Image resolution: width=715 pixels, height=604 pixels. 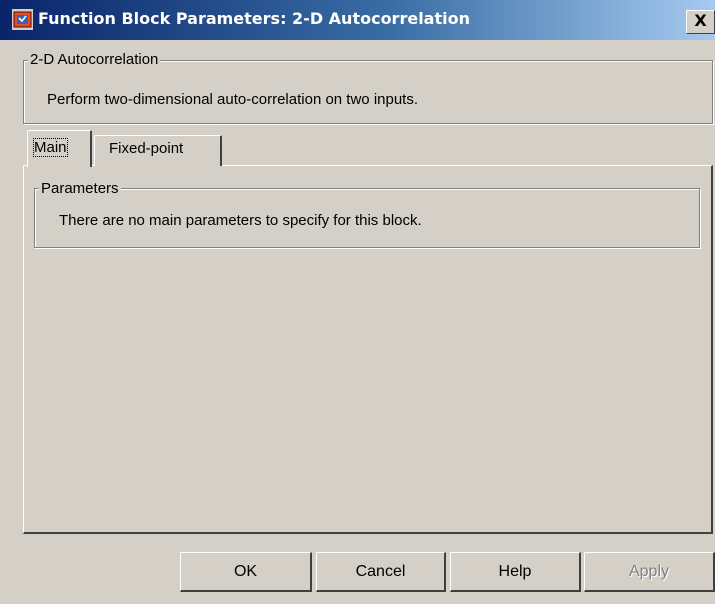 What do you see at coordinates (381, 572) in the screenshot?
I see `cancel-button: Cancel` at bounding box center [381, 572].